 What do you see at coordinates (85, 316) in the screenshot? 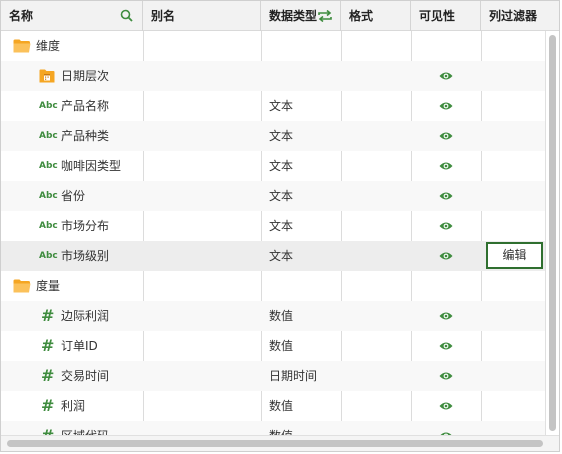
I see `field-name-label: 边际利润` at bounding box center [85, 316].